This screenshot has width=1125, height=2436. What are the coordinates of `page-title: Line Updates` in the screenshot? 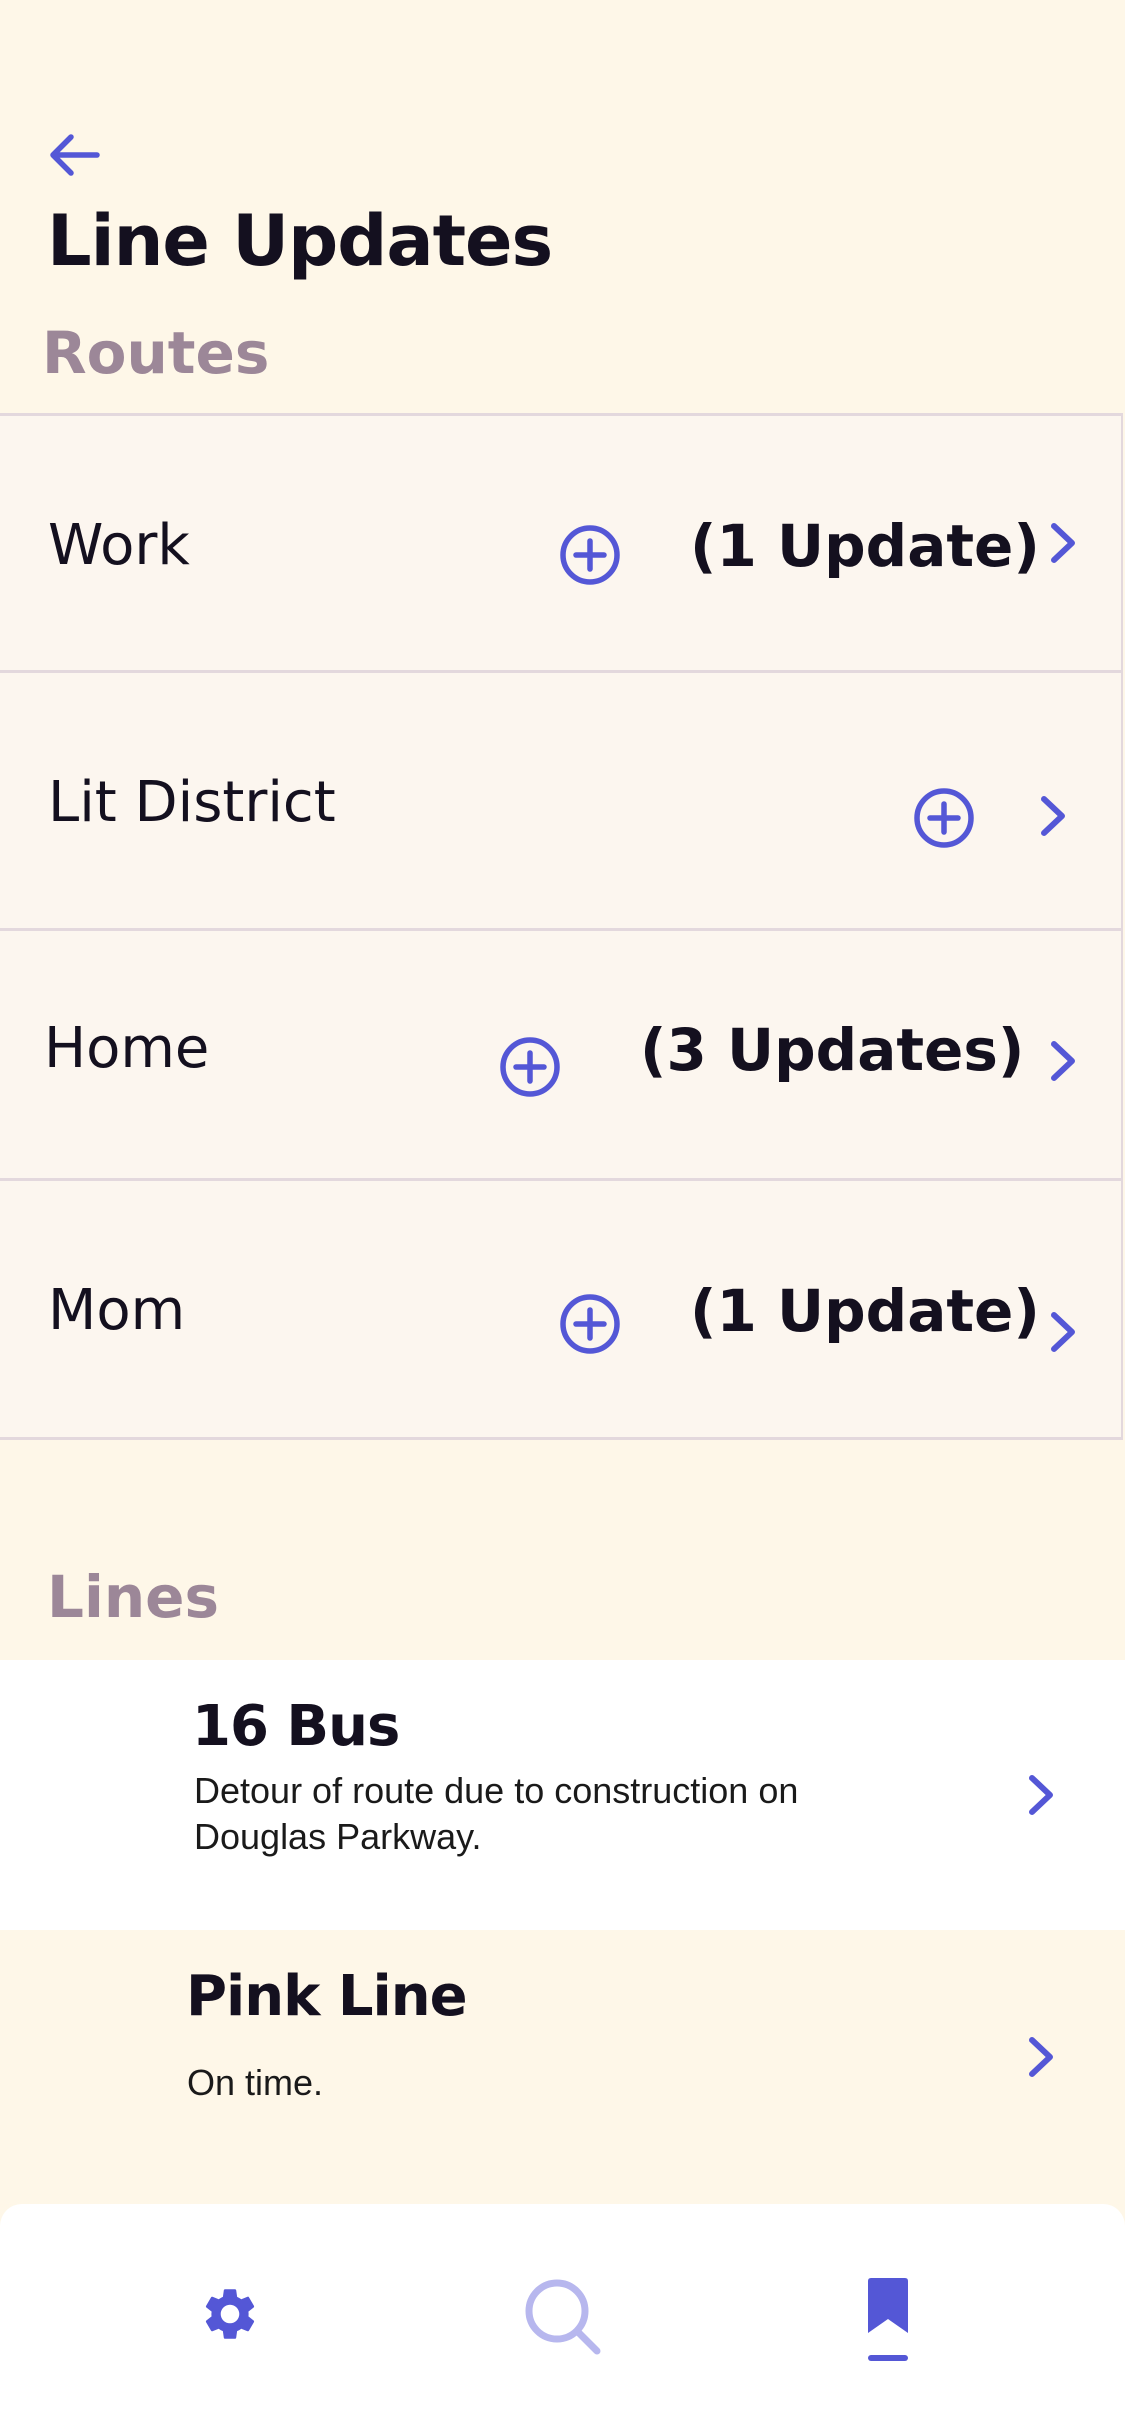 It's located at (300, 241).